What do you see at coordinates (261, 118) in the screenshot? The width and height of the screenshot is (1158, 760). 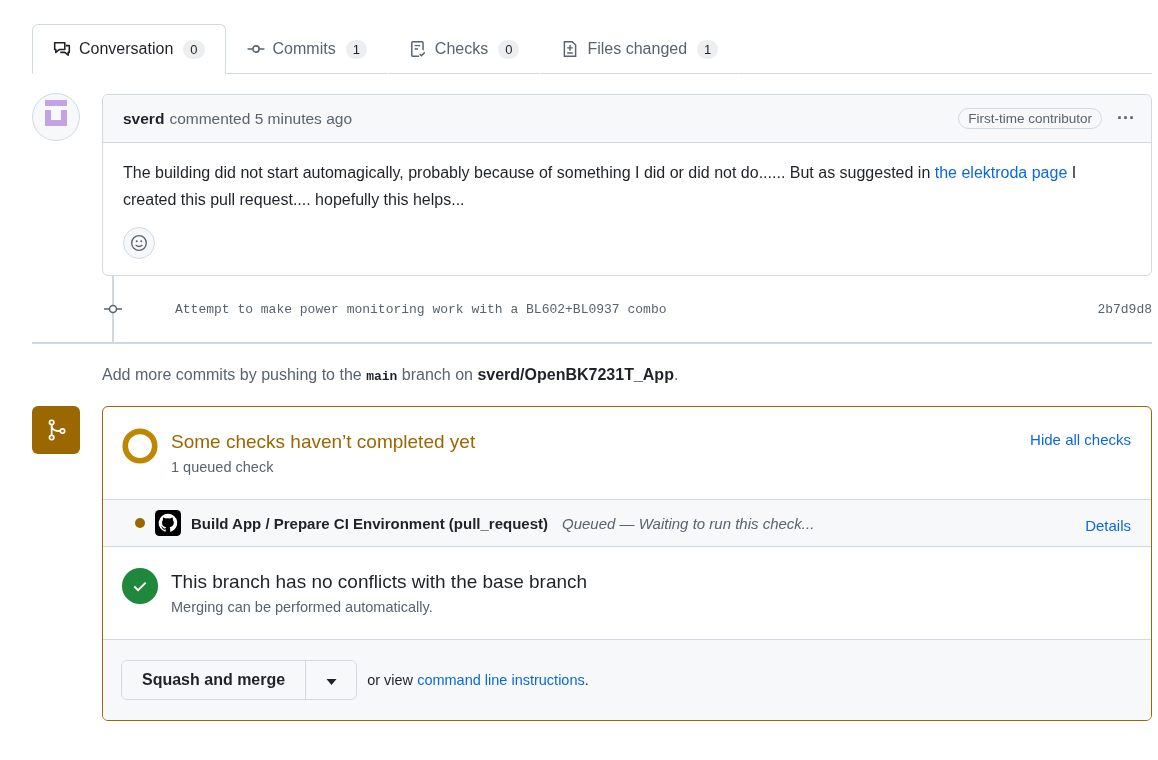 I see `comment-meta: commented 5 minutes ago` at bounding box center [261, 118].